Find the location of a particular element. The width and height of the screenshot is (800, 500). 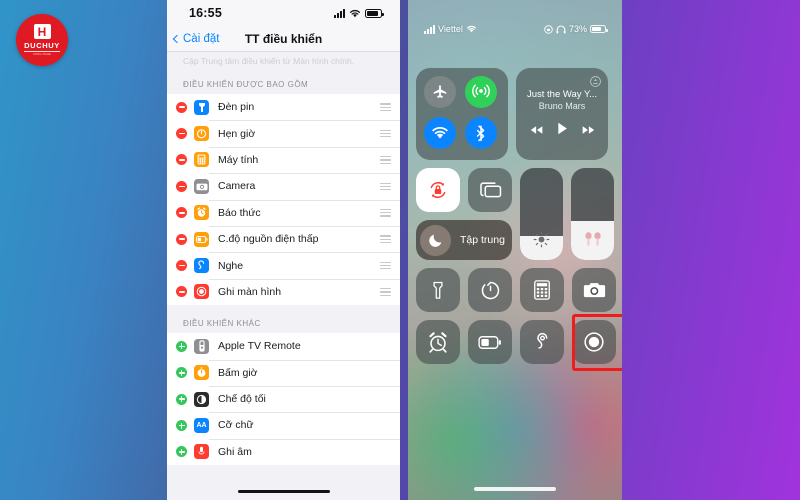

right-status-bar: Viettel 73% is located at coordinates (515, 29).